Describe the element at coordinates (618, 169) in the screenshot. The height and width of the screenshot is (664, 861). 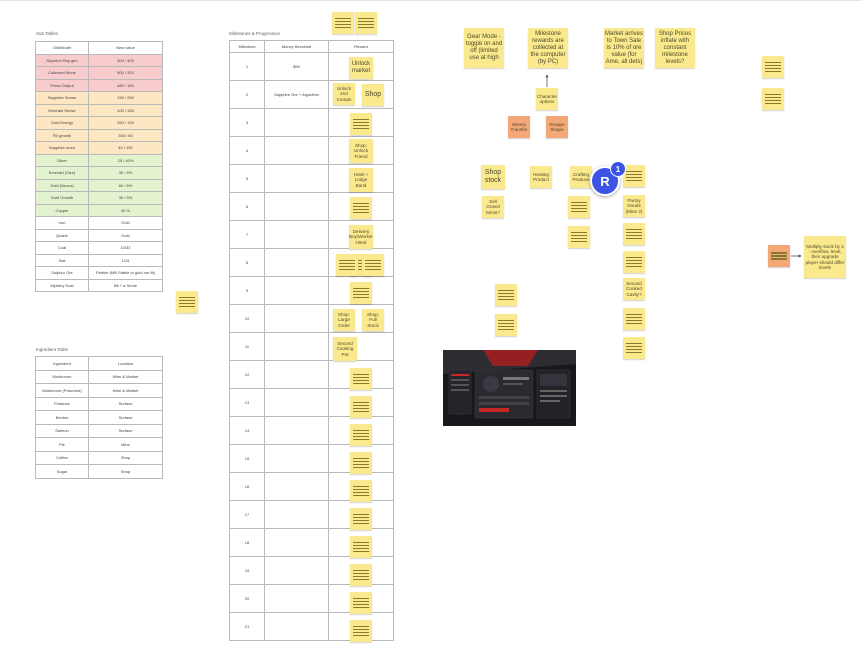
I see `collaborator-count-badge: 1` at that location.